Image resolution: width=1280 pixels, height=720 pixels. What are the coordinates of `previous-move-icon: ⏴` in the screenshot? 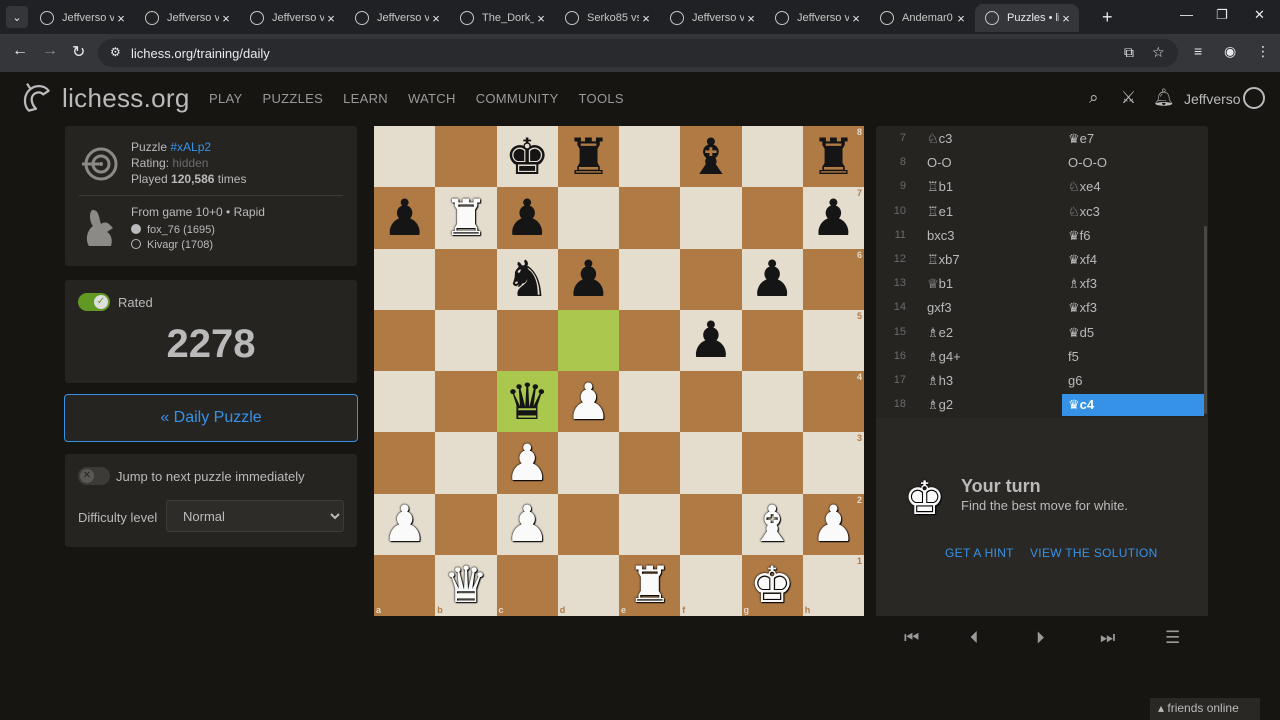 It's located at (974, 638).